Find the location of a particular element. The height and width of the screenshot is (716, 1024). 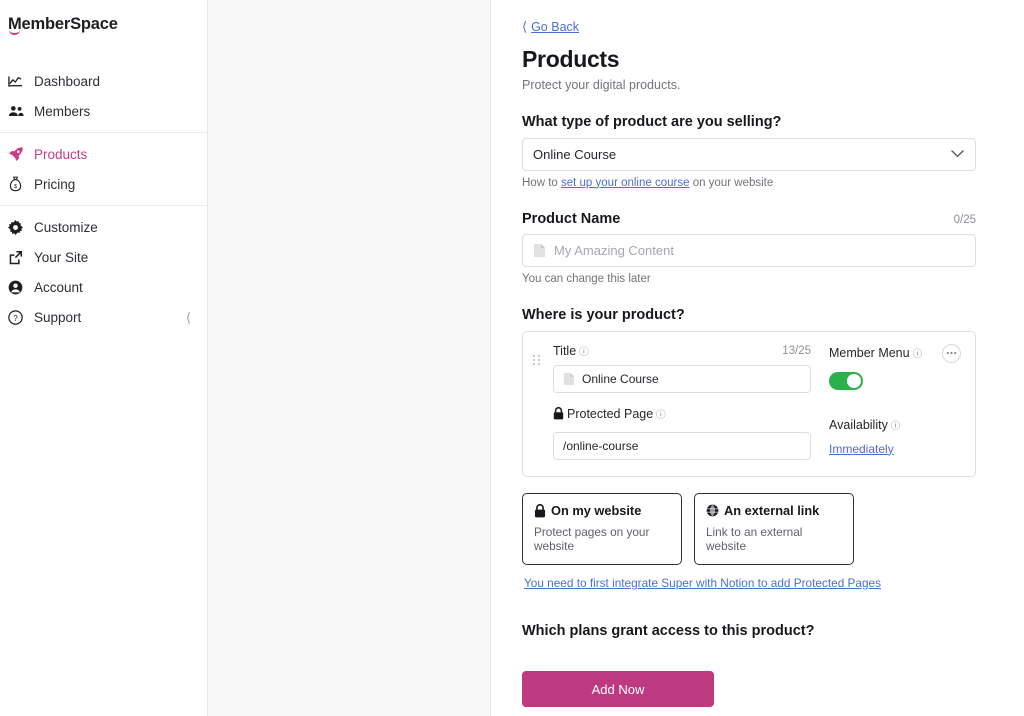

sidebar-item-dashboard: Dashboard is located at coordinates (103, 81).